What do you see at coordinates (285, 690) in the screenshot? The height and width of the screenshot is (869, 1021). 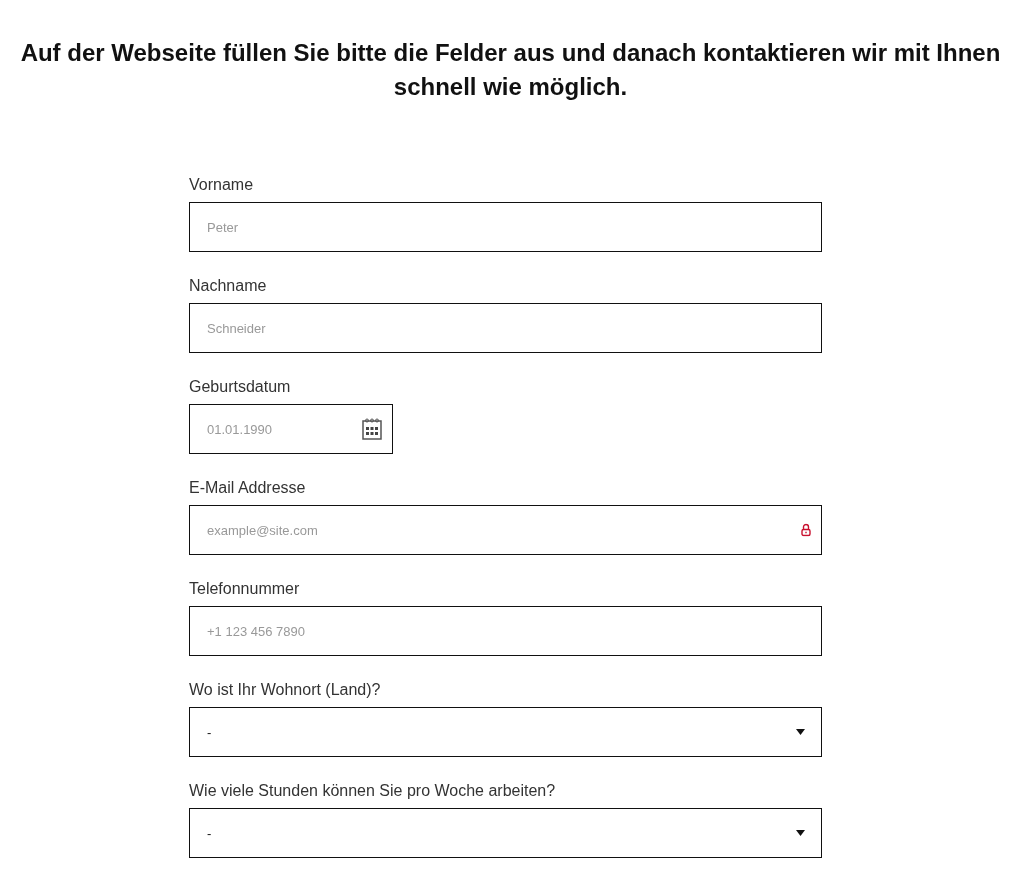 I see `field-label: Wo ist Ihr Wohnort (Land)?` at bounding box center [285, 690].